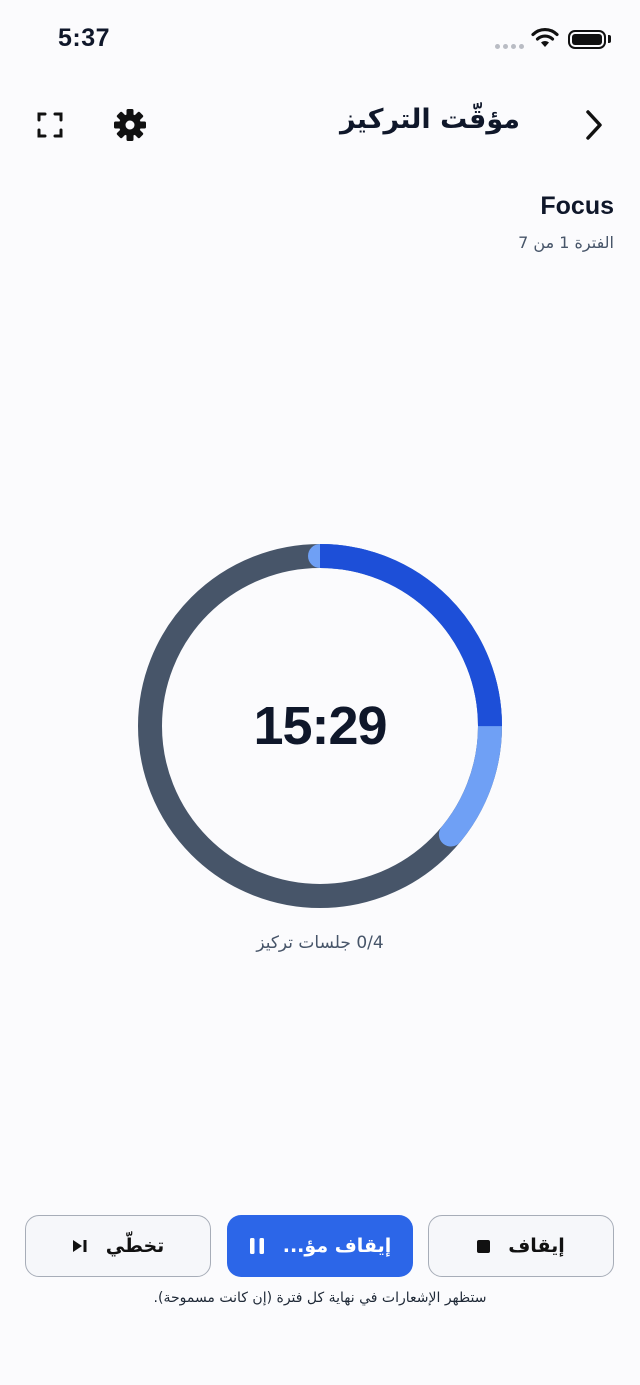  I want to click on fullscreen-button, so click(50, 125).